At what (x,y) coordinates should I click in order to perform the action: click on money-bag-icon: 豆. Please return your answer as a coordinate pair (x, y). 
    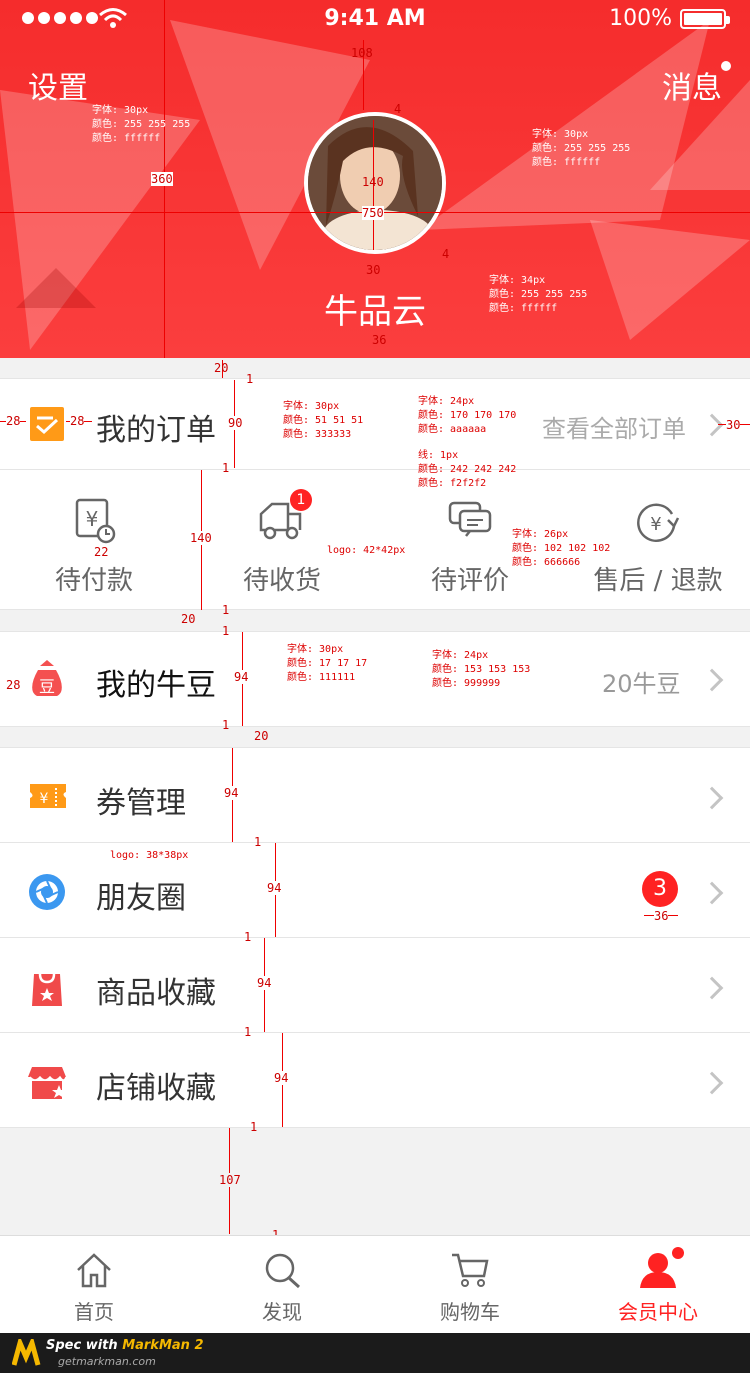
    Looking at the image, I should click on (47, 678).